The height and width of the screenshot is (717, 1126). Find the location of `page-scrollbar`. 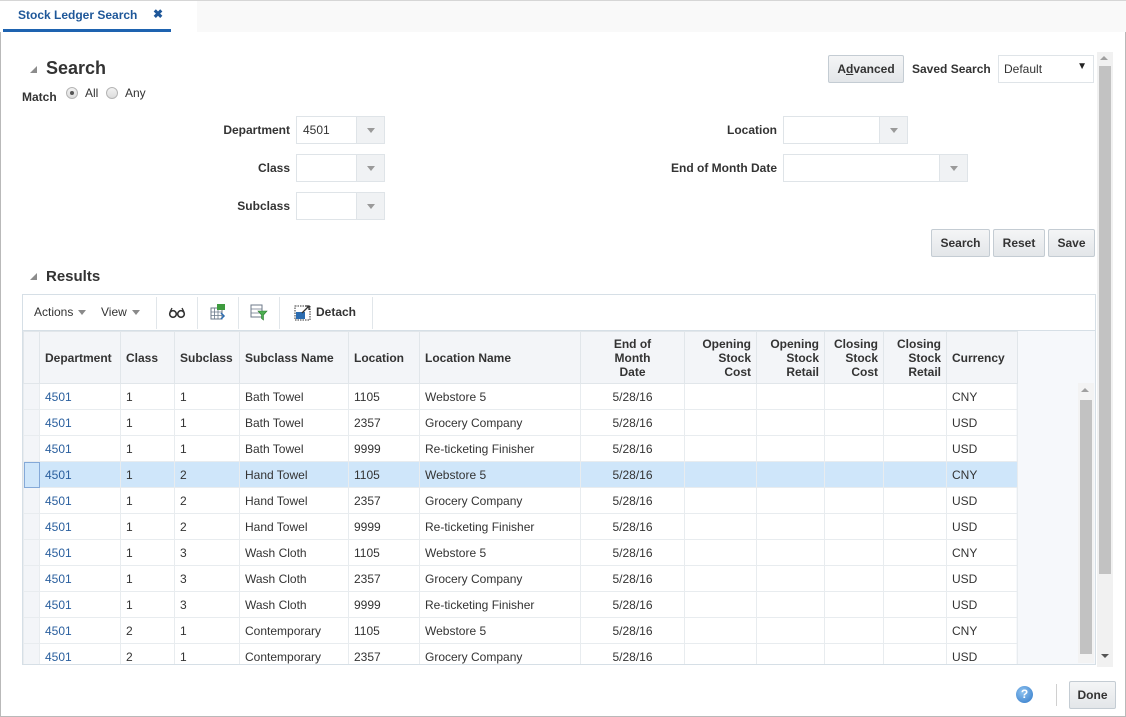

page-scrollbar is located at coordinates (1105, 359).